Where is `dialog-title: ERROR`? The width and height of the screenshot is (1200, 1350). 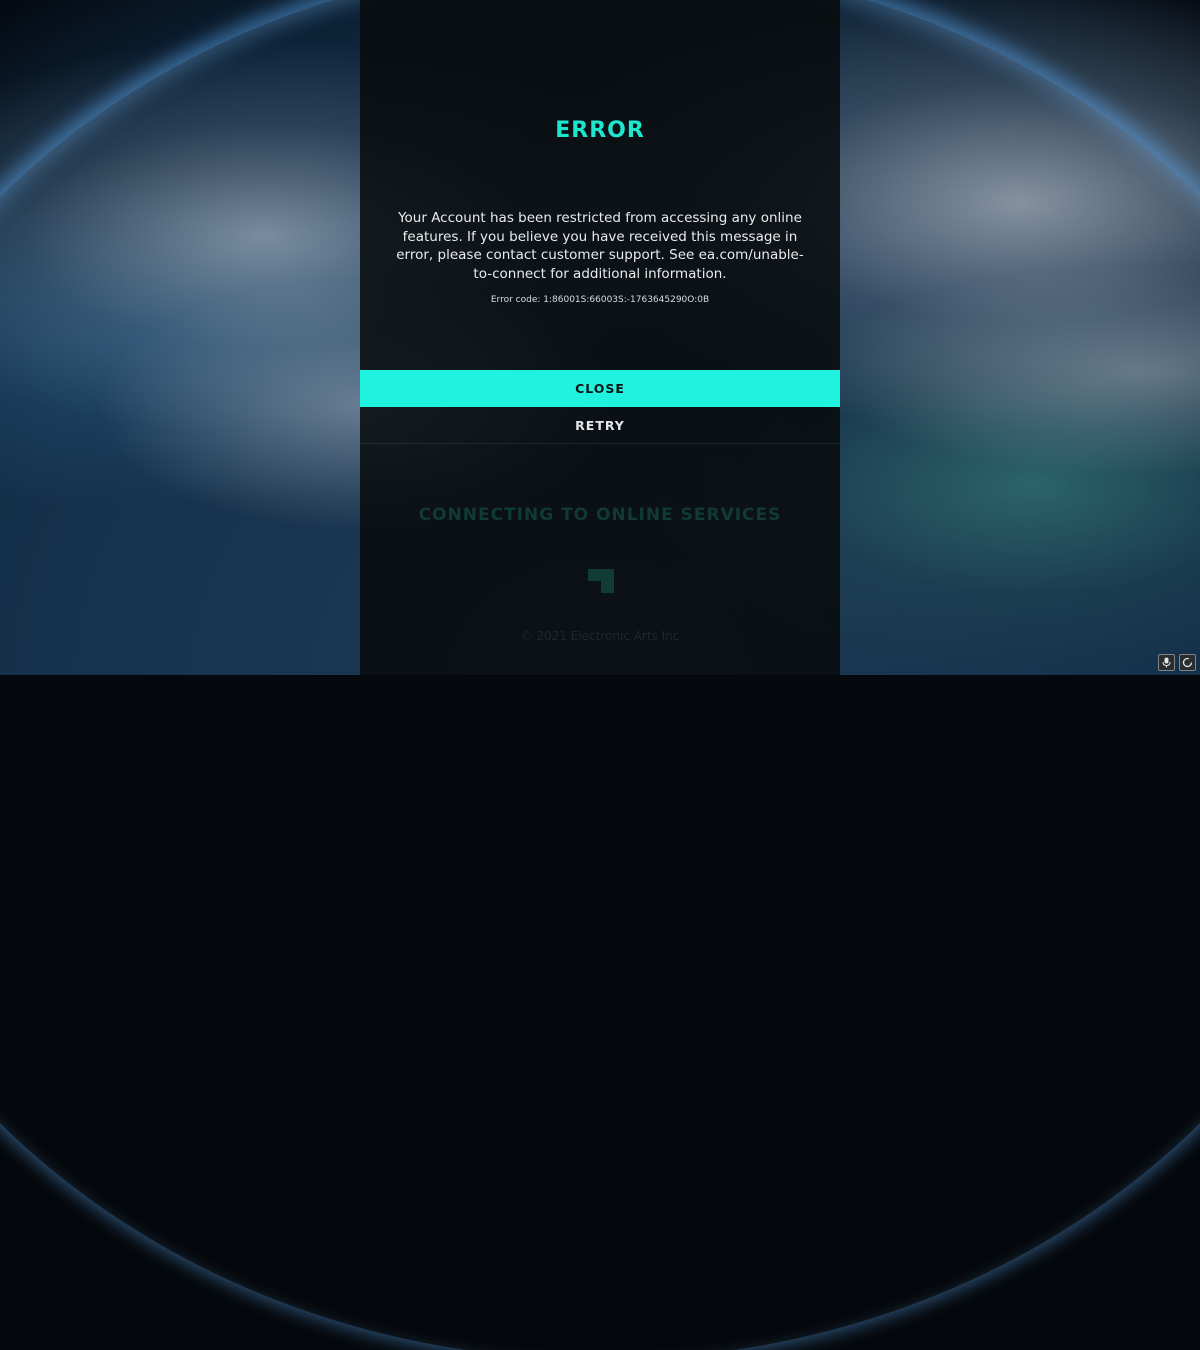
dialog-title: ERROR is located at coordinates (600, 130).